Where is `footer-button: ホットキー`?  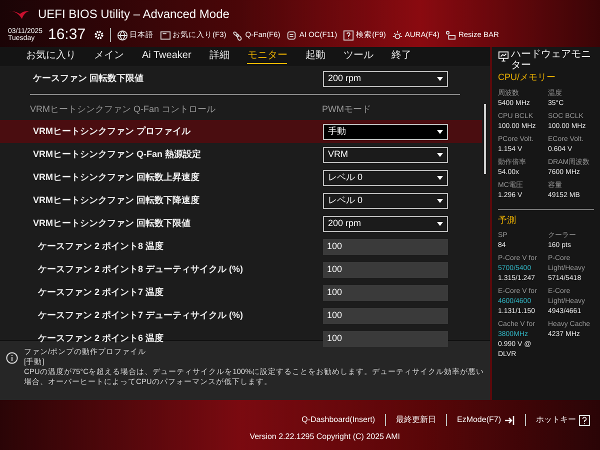 footer-button: ホットキー is located at coordinates (563, 420).